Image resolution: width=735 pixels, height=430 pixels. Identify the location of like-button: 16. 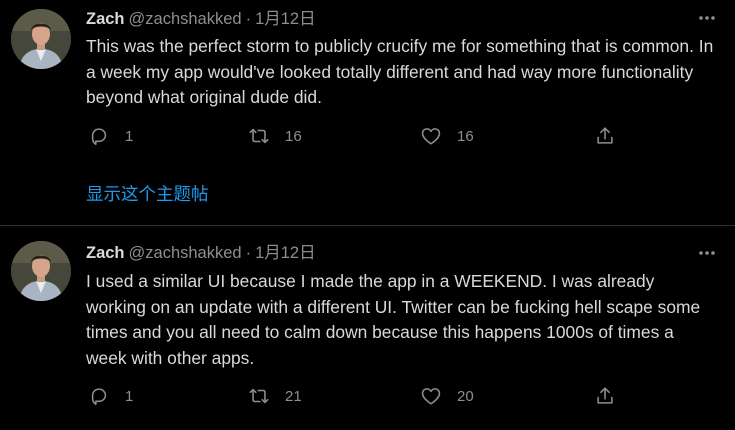
(447, 136).